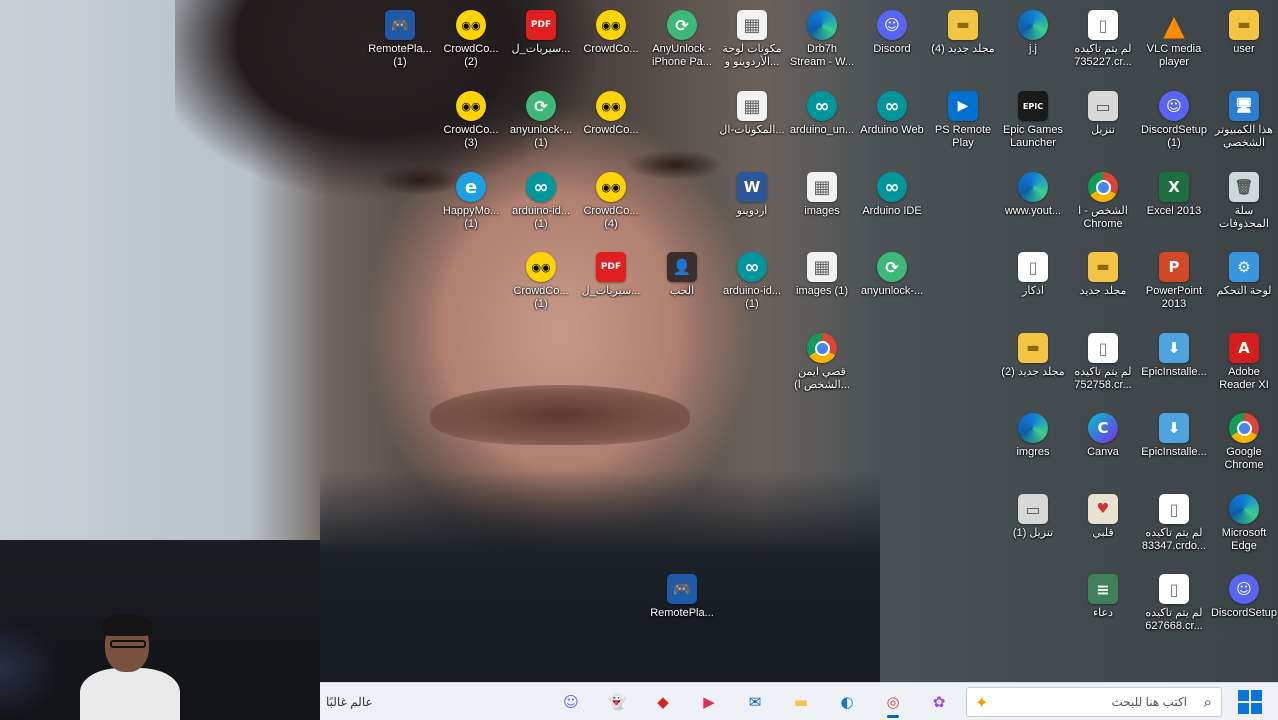 This screenshot has height=720, width=1278. Describe the element at coordinates (1244, 267) in the screenshot. I see `control-icon` at that location.